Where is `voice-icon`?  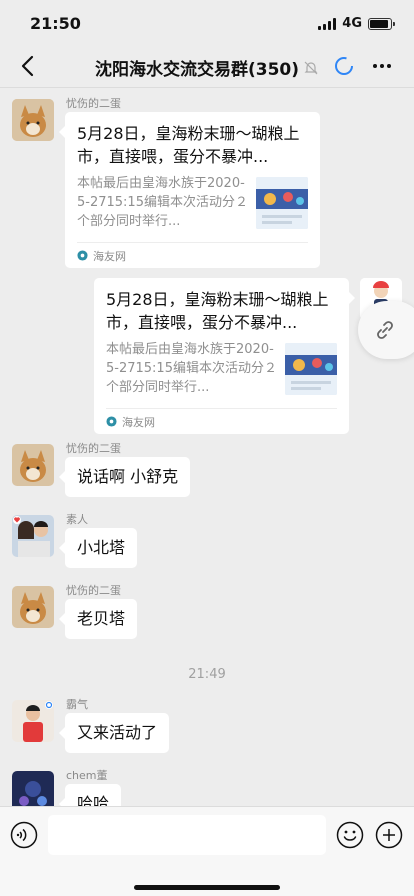 voice-icon is located at coordinates (24, 835).